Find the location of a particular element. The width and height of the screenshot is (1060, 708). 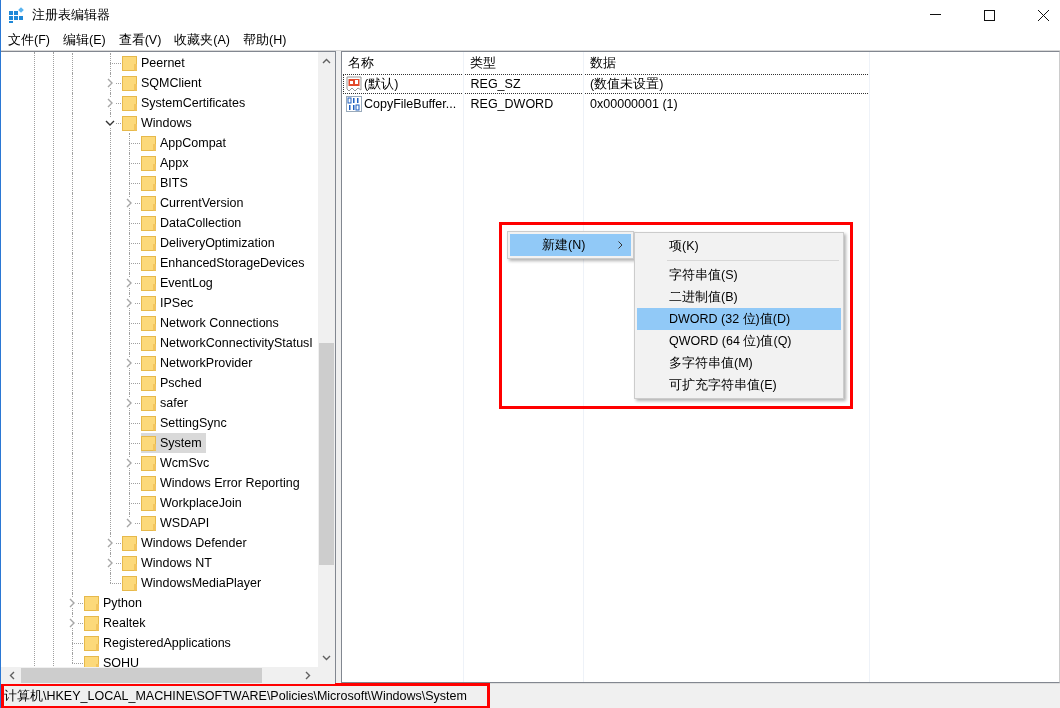

scroll-down-icon is located at coordinates (326, 658).